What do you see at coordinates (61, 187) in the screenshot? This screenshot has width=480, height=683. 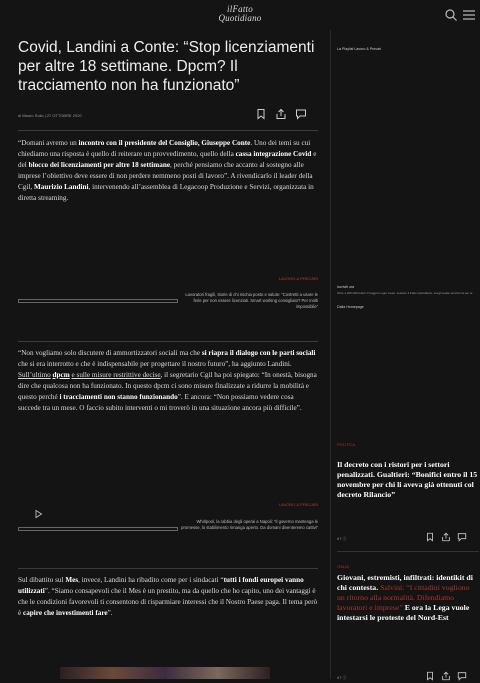 I see `paragraph-run: Maurizio Landini` at bounding box center [61, 187].